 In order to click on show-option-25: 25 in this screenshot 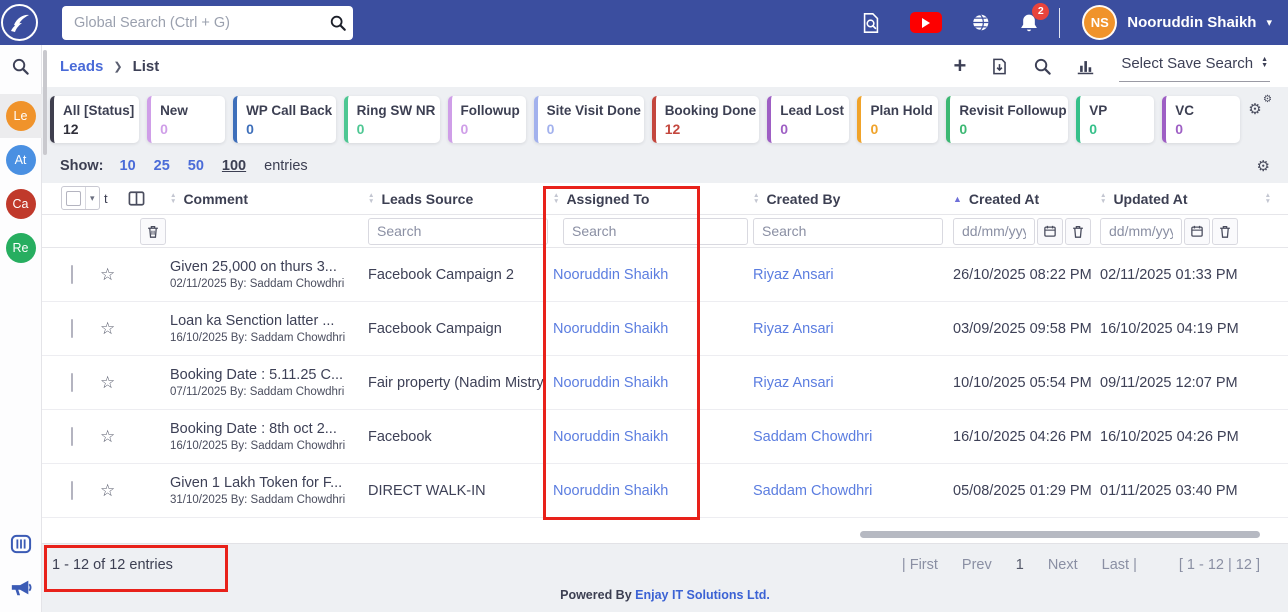, I will do `click(162, 166)`.